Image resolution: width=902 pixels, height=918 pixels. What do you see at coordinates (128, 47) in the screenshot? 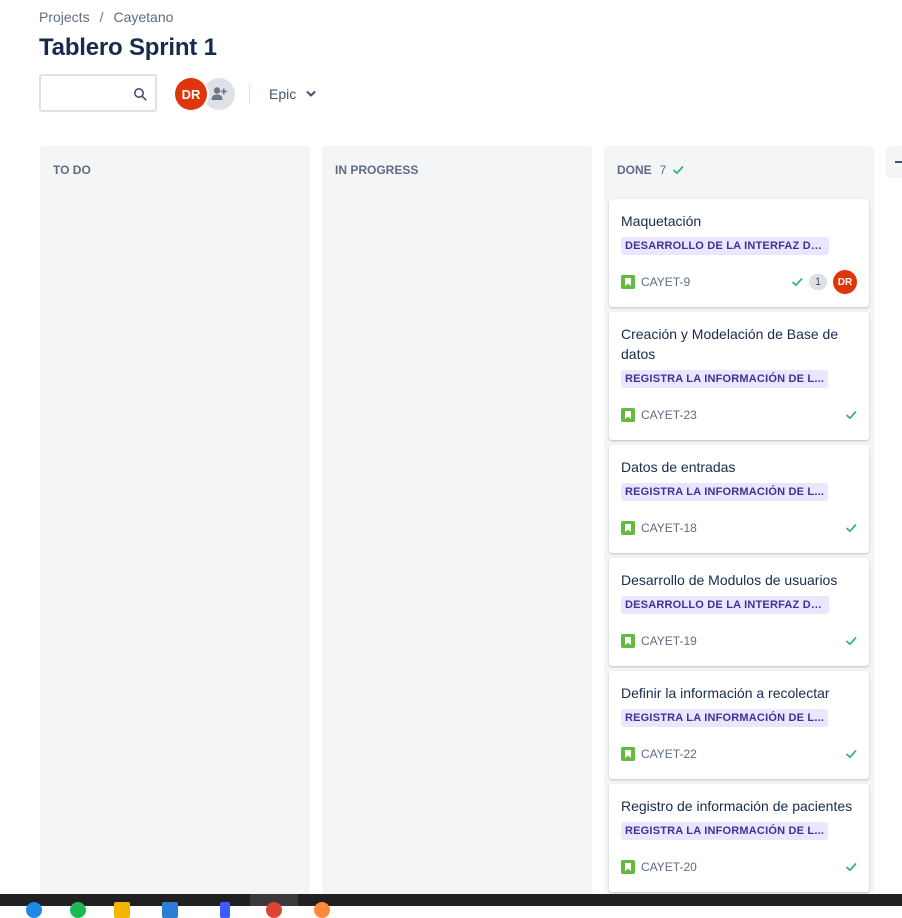
I see `page-title: Tablero Sprint 1` at bounding box center [128, 47].